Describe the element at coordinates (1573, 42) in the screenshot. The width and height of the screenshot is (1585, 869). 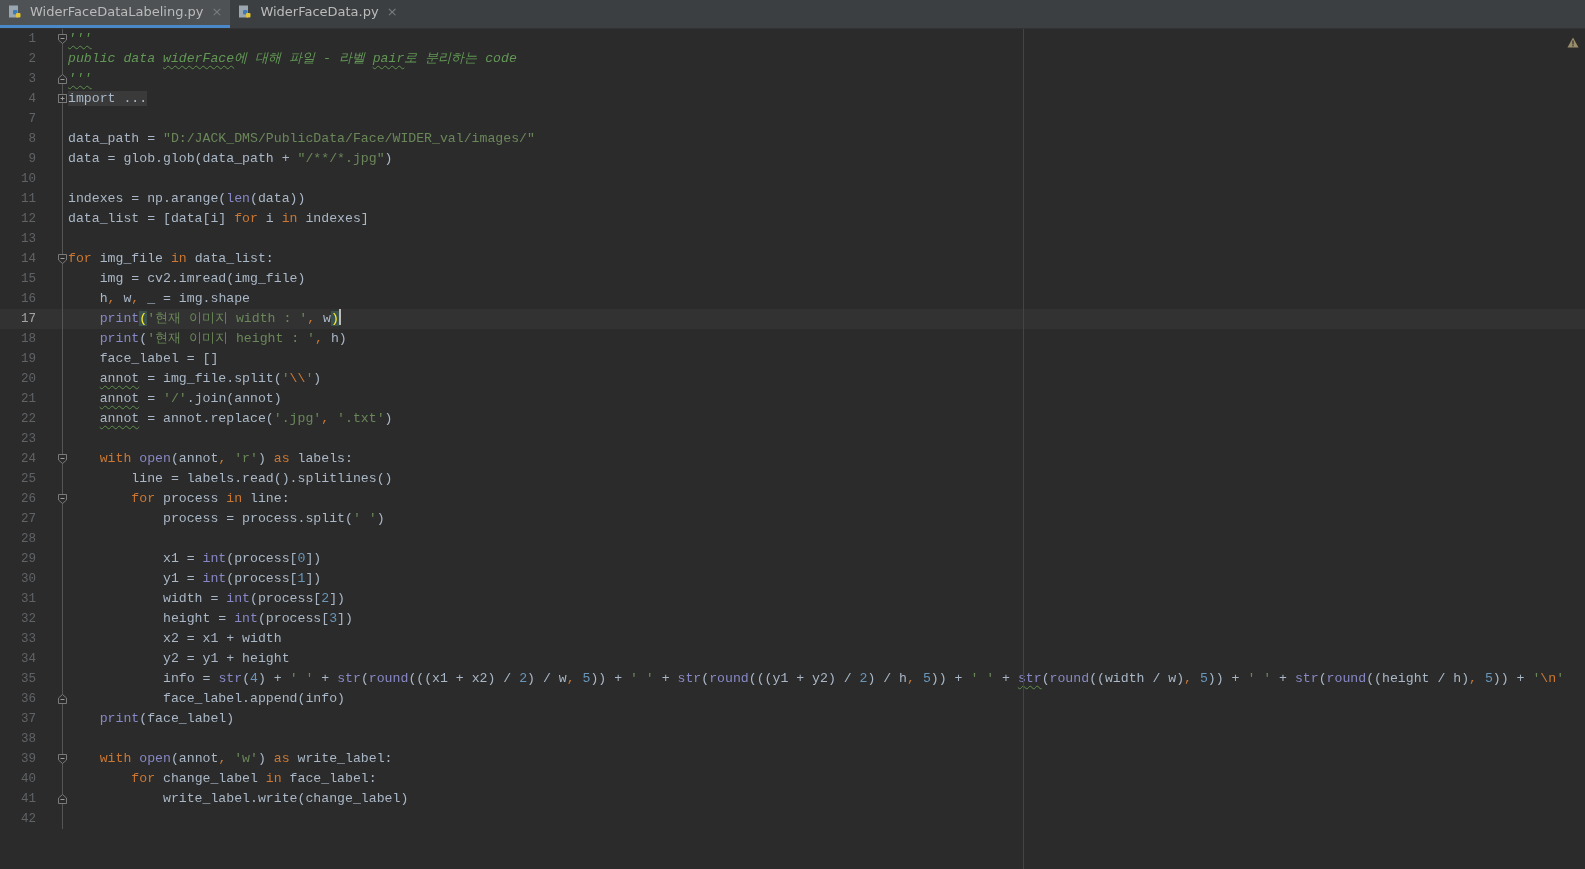
I see `warning-icon` at that location.